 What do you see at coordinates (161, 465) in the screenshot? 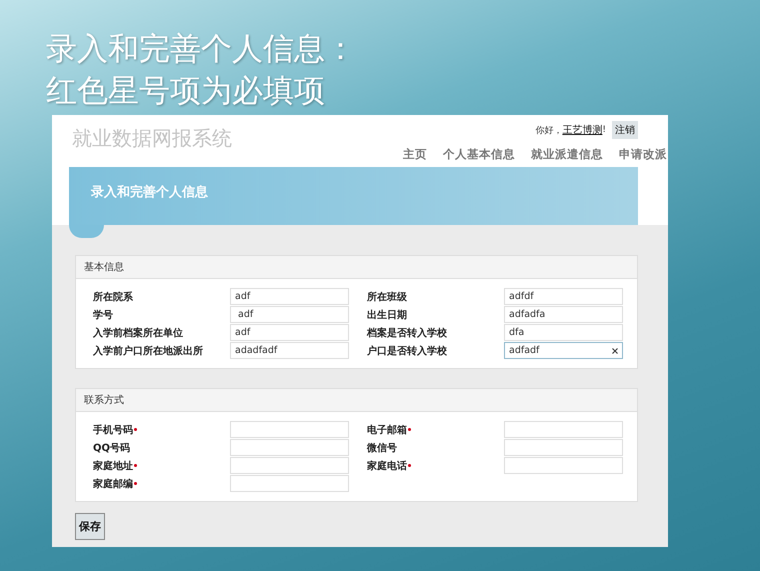
I see `field-label: 家庭地址` at bounding box center [161, 465].